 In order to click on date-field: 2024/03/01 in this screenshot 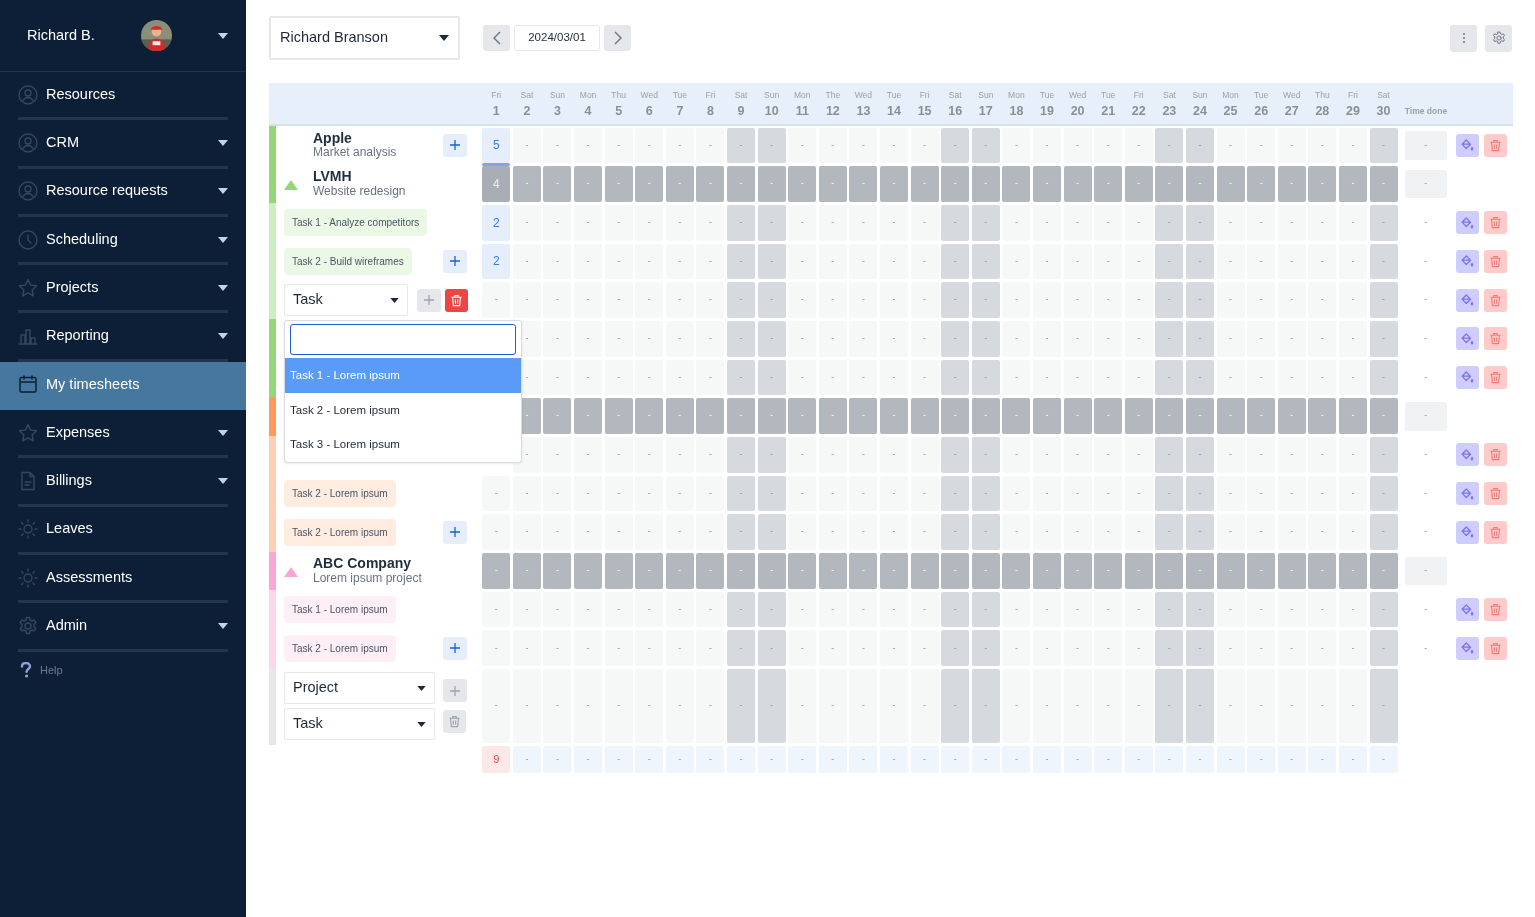, I will do `click(557, 38)`.